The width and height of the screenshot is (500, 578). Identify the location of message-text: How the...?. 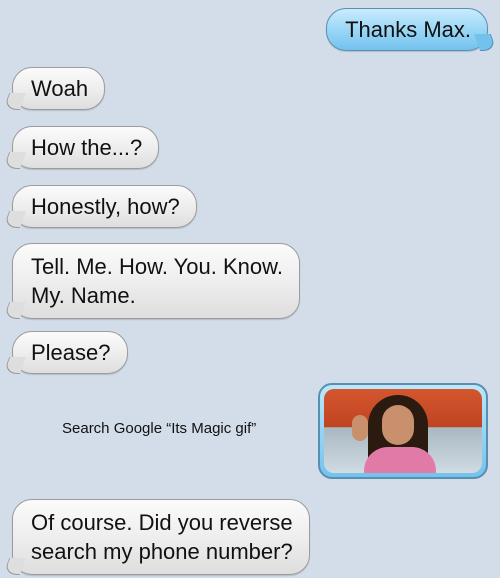
(87, 147).